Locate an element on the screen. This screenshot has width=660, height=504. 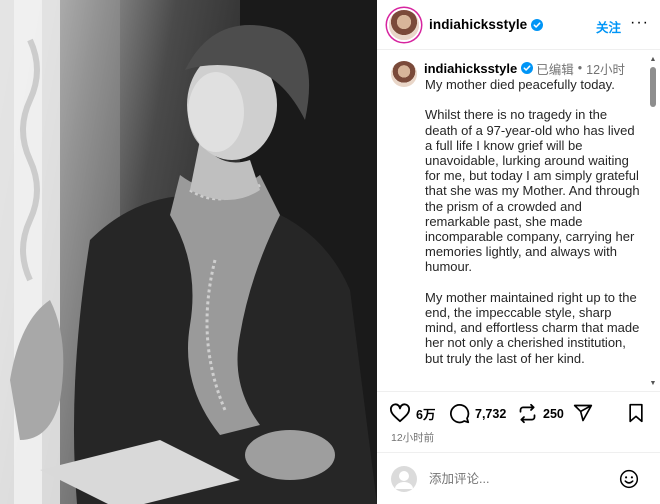
save-button is located at coordinates (636, 413).